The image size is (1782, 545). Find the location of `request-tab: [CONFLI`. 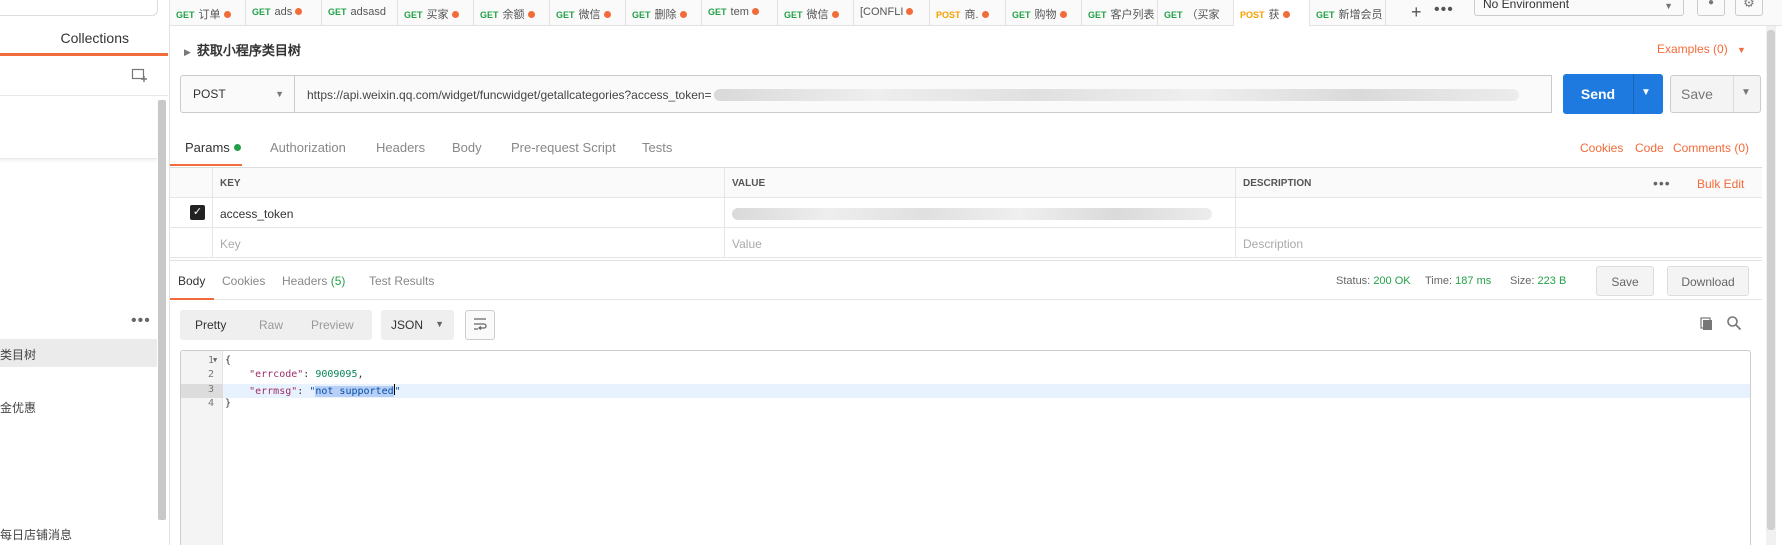

request-tab: [CONFLI is located at coordinates (892, 13).